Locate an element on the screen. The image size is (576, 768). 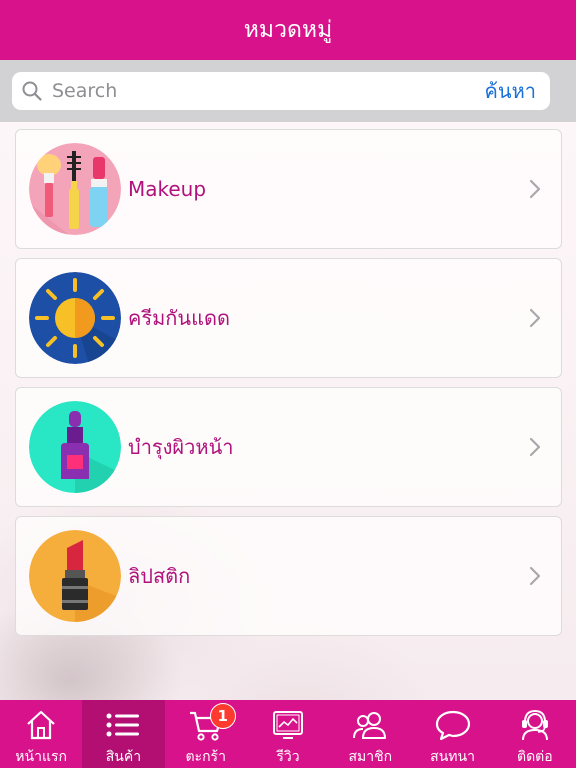
tab-chat: สนทนา is located at coordinates (452, 734).